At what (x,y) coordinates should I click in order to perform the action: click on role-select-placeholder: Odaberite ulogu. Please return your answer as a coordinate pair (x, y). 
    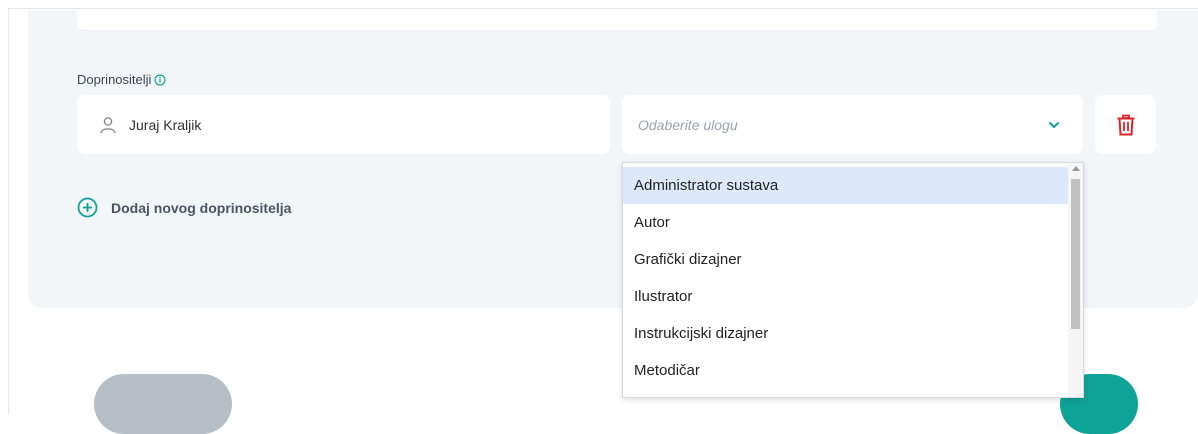
    Looking at the image, I should click on (688, 124).